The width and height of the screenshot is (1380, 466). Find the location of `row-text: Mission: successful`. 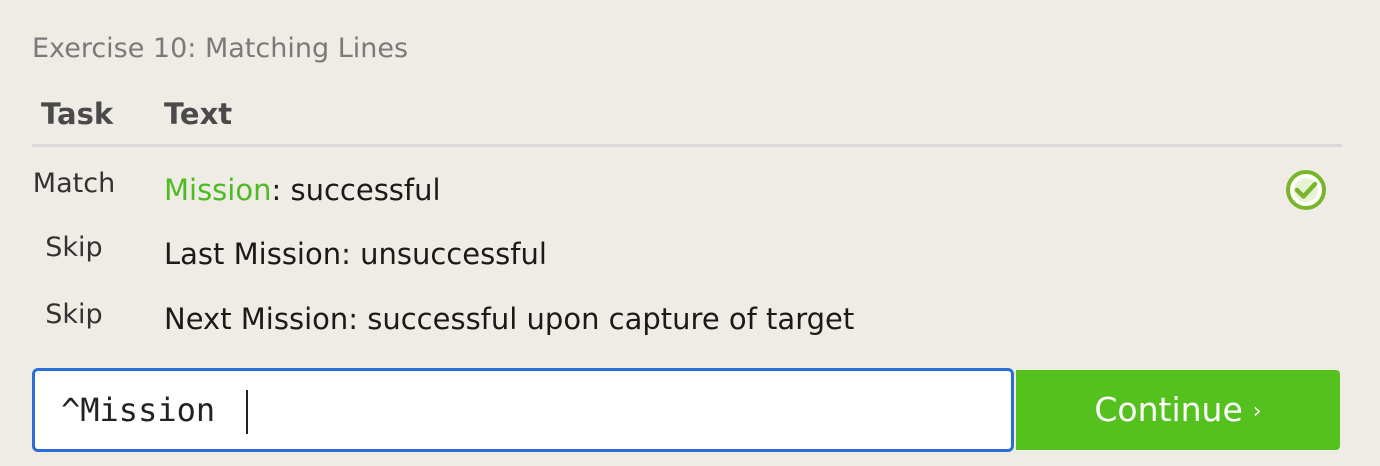

row-text: Mission: successful is located at coordinates (302, 190).